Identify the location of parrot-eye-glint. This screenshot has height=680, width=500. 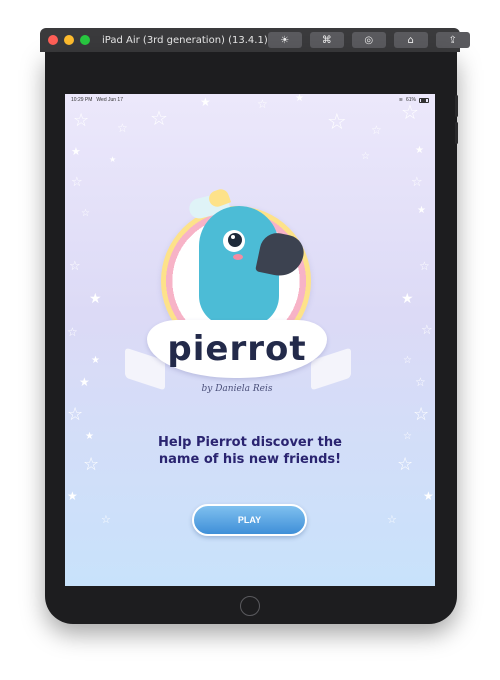
(233, 237).